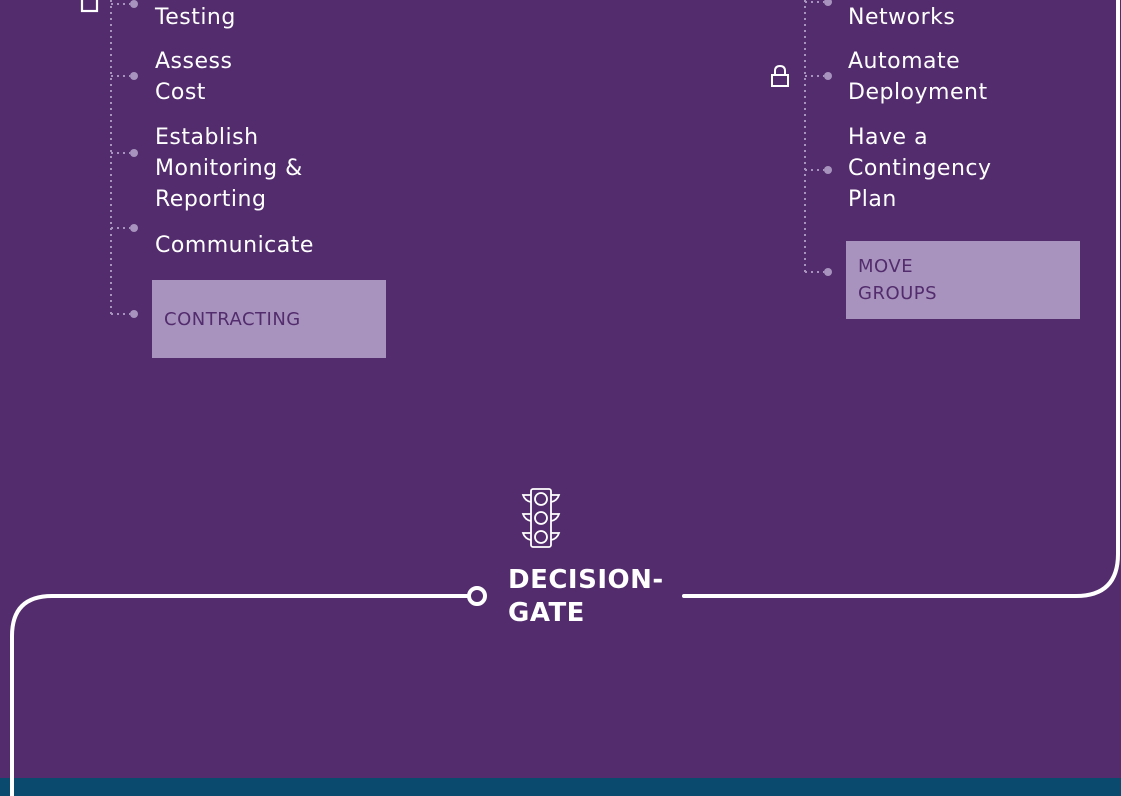 The width and height of the screenshot is (1121, 796). I want to click on traffic-light-icon, so click(541, 518).